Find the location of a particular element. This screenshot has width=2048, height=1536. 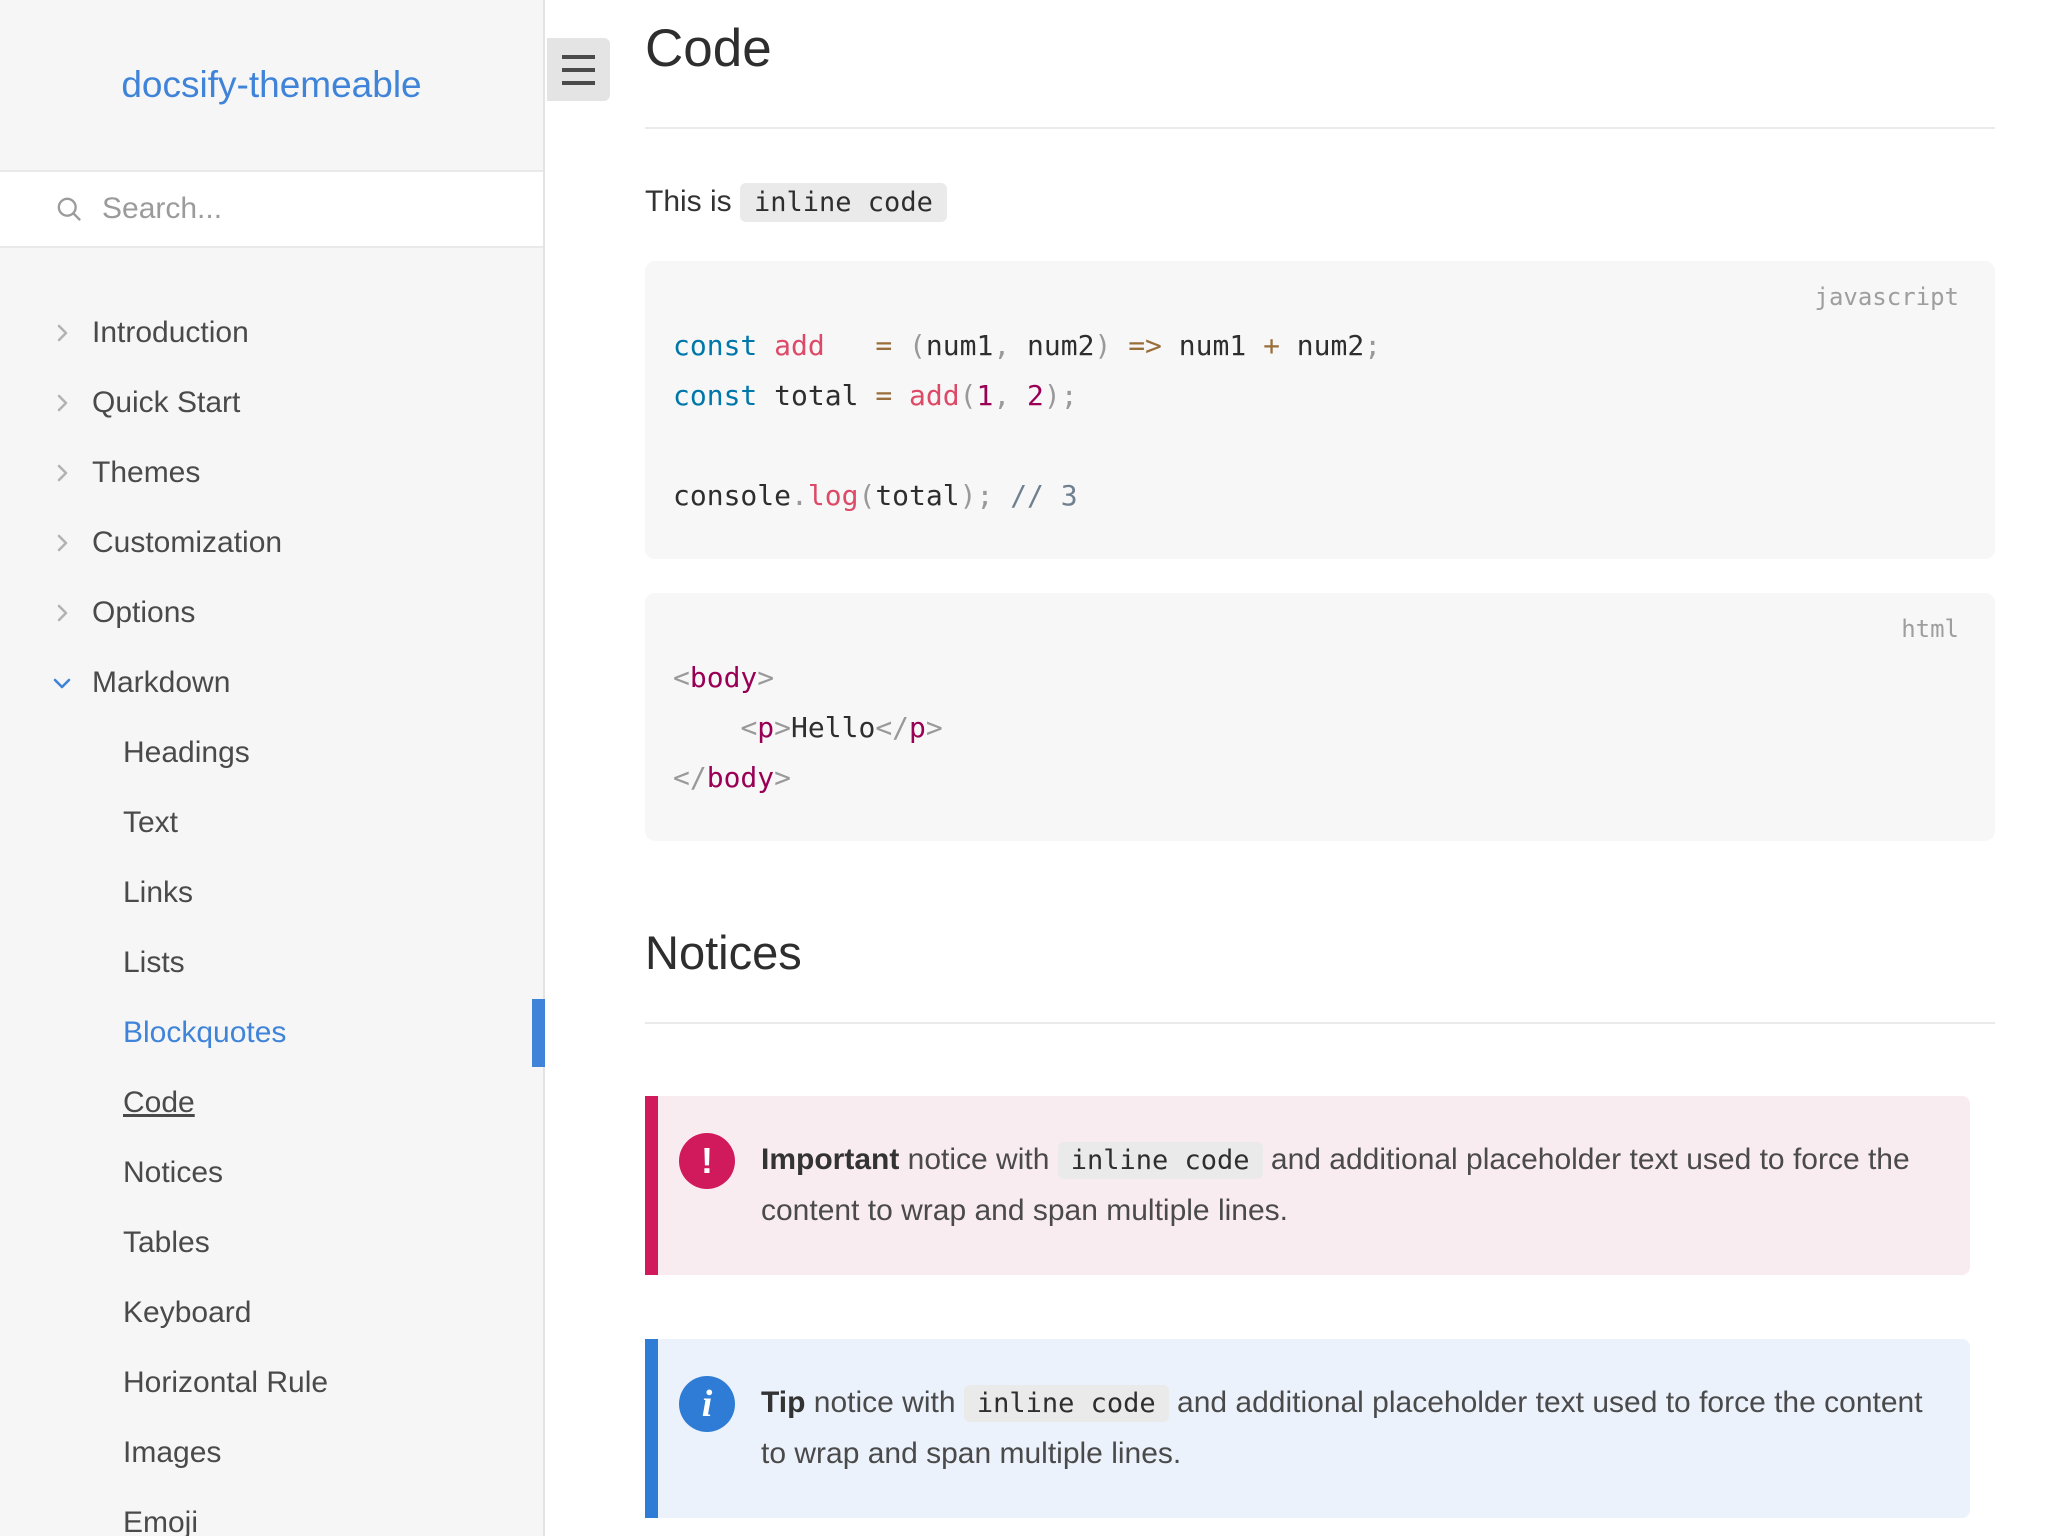

sidebar-item-label: Links is located at coordinates (158, 892).